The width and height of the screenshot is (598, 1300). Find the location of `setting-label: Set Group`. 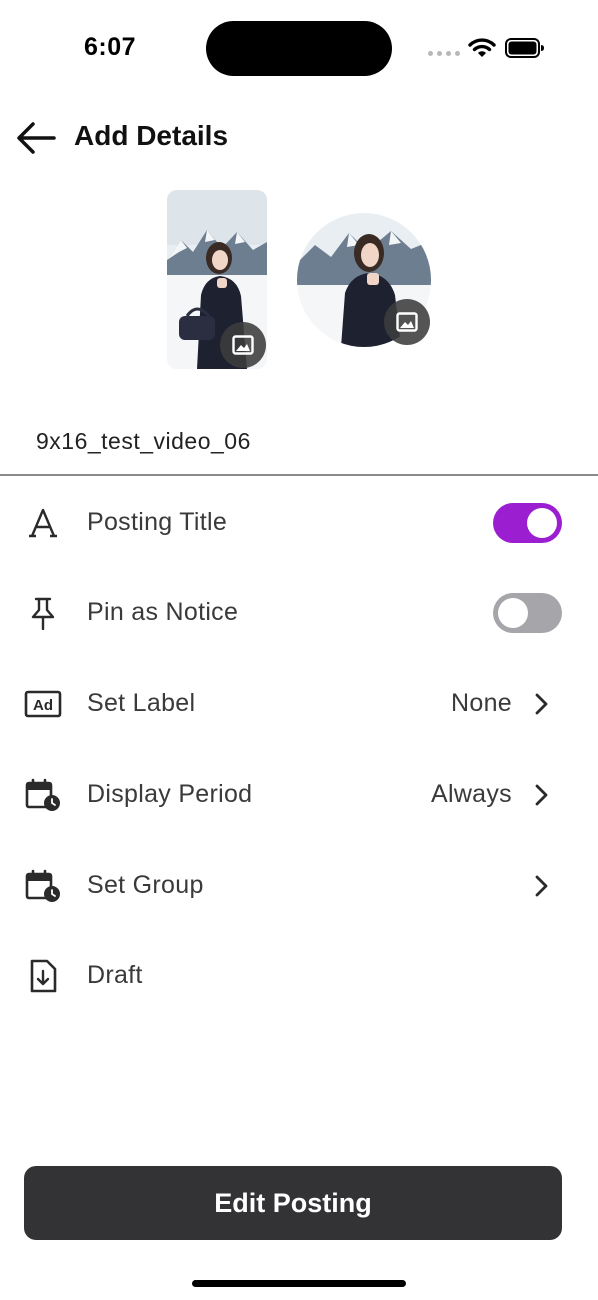

setting-label: Set Group is located at coordinates (145, 885).